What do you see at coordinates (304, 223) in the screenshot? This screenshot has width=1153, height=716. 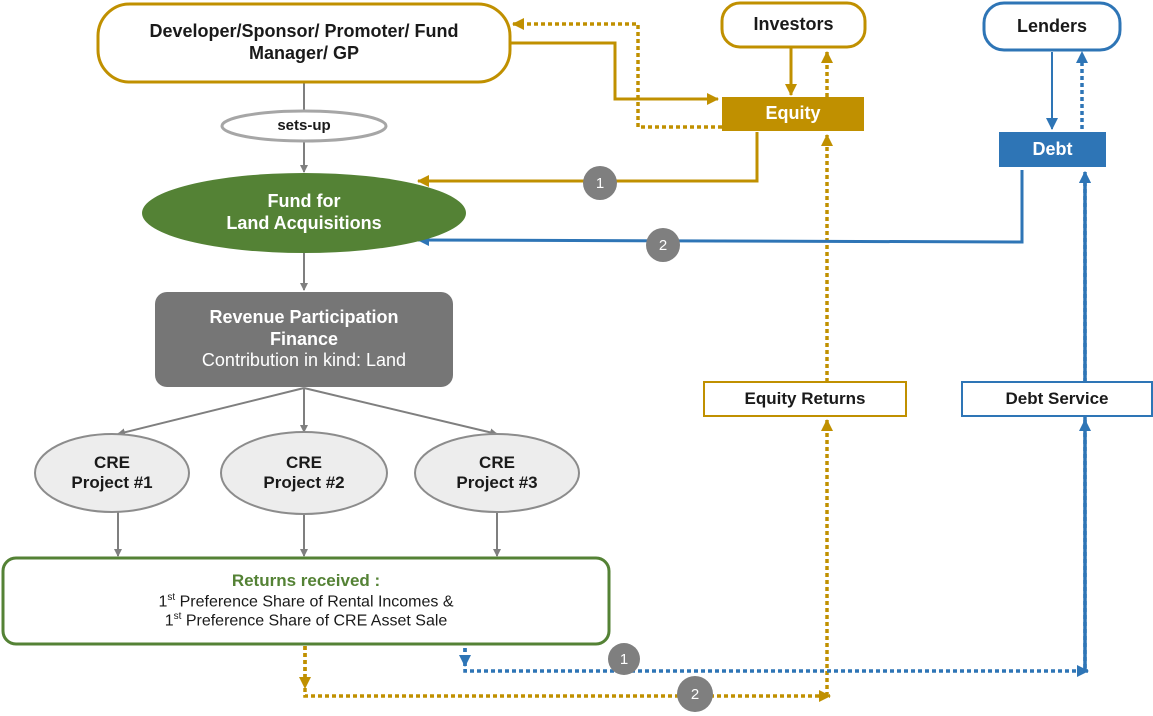 I see `fund-label-line2: Land Acquisitions` at bounding box center [304, 223].